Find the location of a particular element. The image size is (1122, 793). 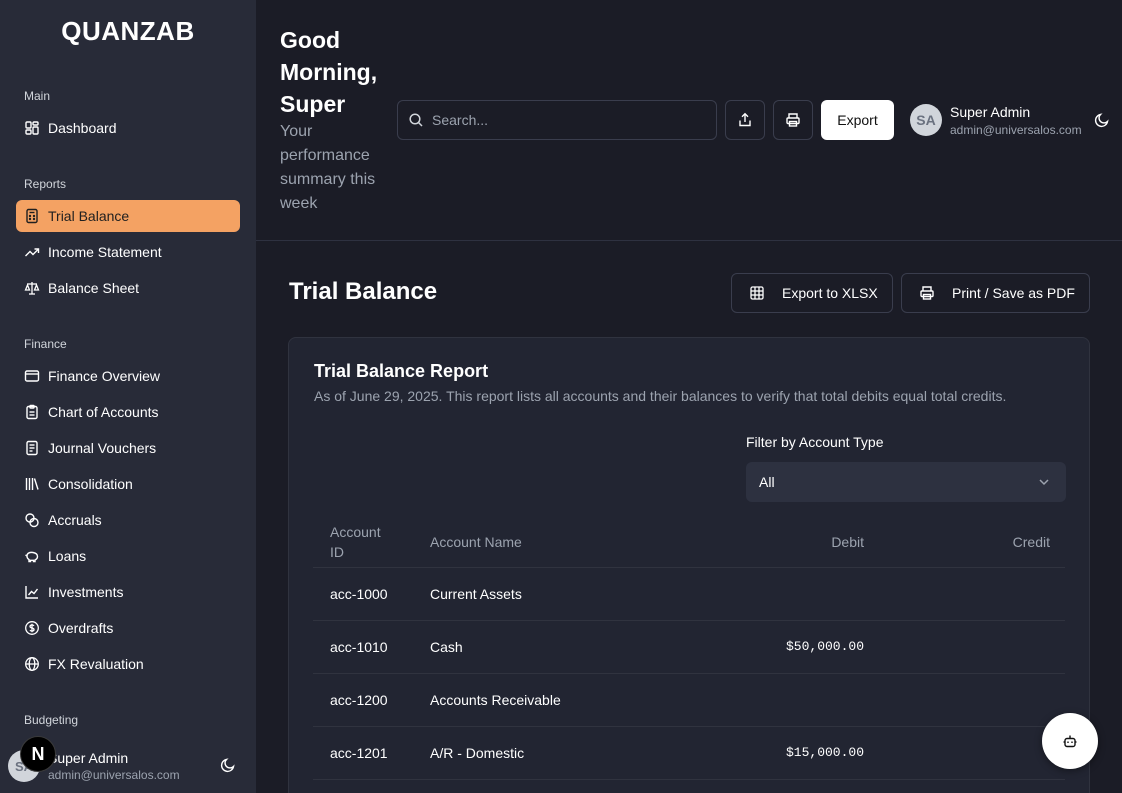

library-icon is located at coordinates (32, 484).